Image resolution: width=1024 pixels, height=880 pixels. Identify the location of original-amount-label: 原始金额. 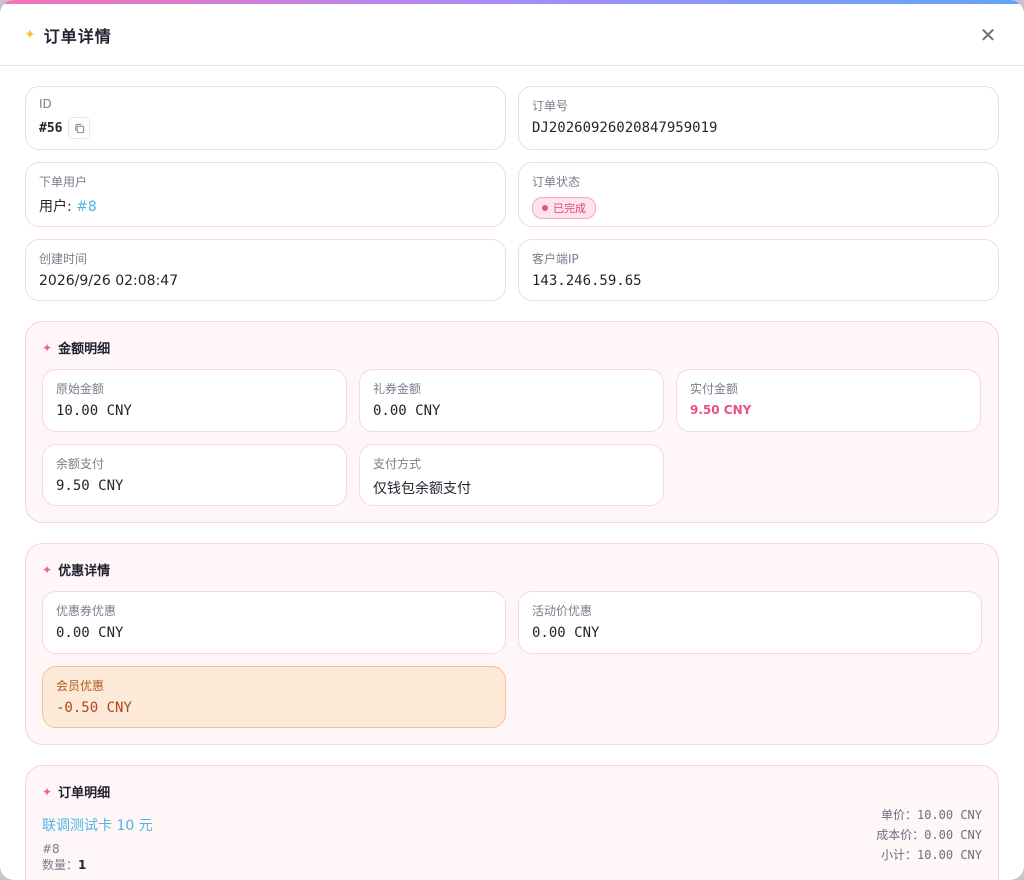
(80, 389).